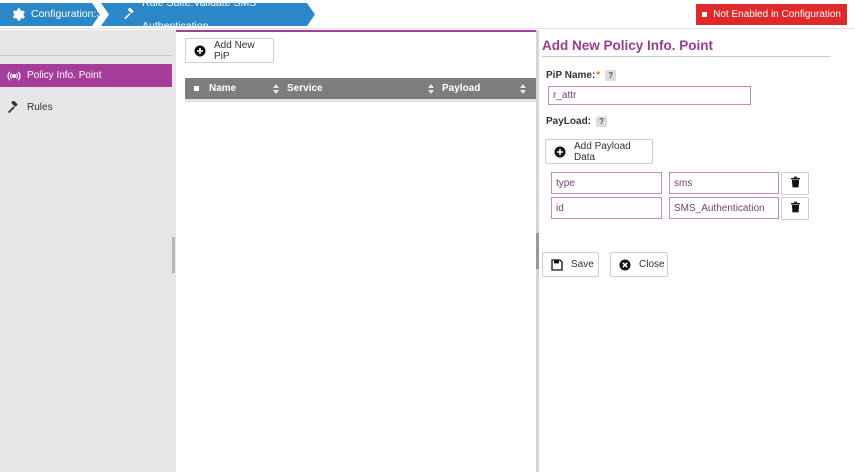 The width and height of the screenshot is (855, 472). Describe the element at coordinates (625, 265) in the screenshot. I see `close-circle-icon` at that location.